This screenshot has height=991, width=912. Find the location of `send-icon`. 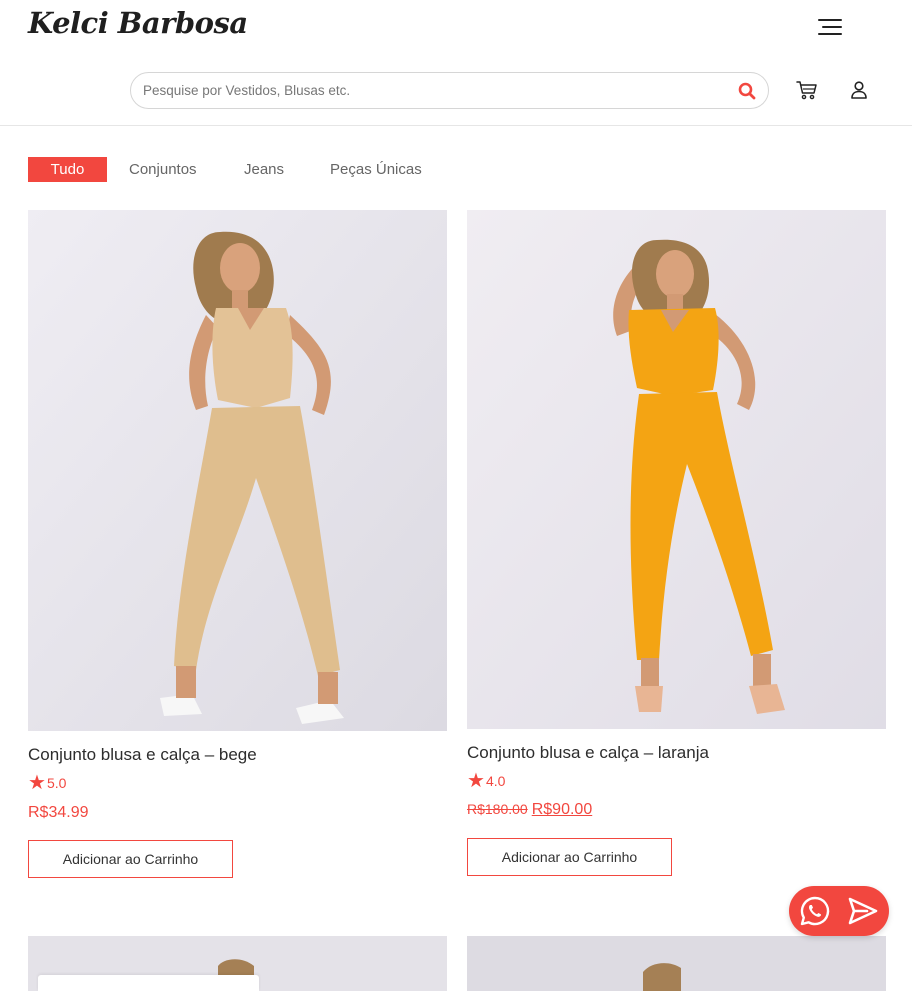

send-icon is located at coordinates (863, 911).